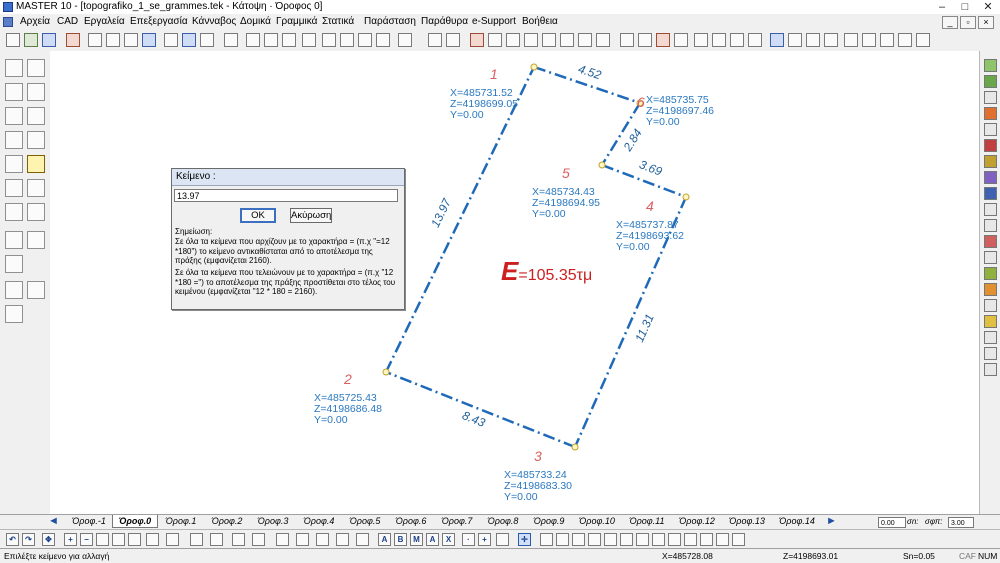 Image resolution: width=1000 pixels, height=563 pixels. Describe the element at coordinates (31, 40) in the screenshot. I see `open-folder-icon` at that location.